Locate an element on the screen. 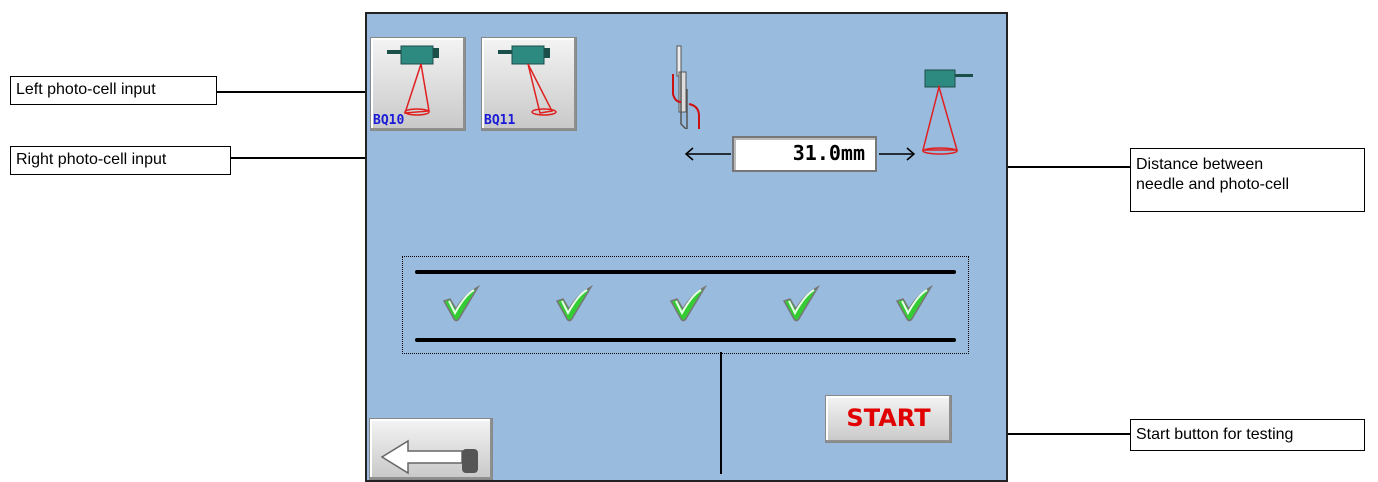 Image resolution: width=1378 pixels, height=482 pixels. left-sensor-label: BQ10 is located at coordinates (389, 120).